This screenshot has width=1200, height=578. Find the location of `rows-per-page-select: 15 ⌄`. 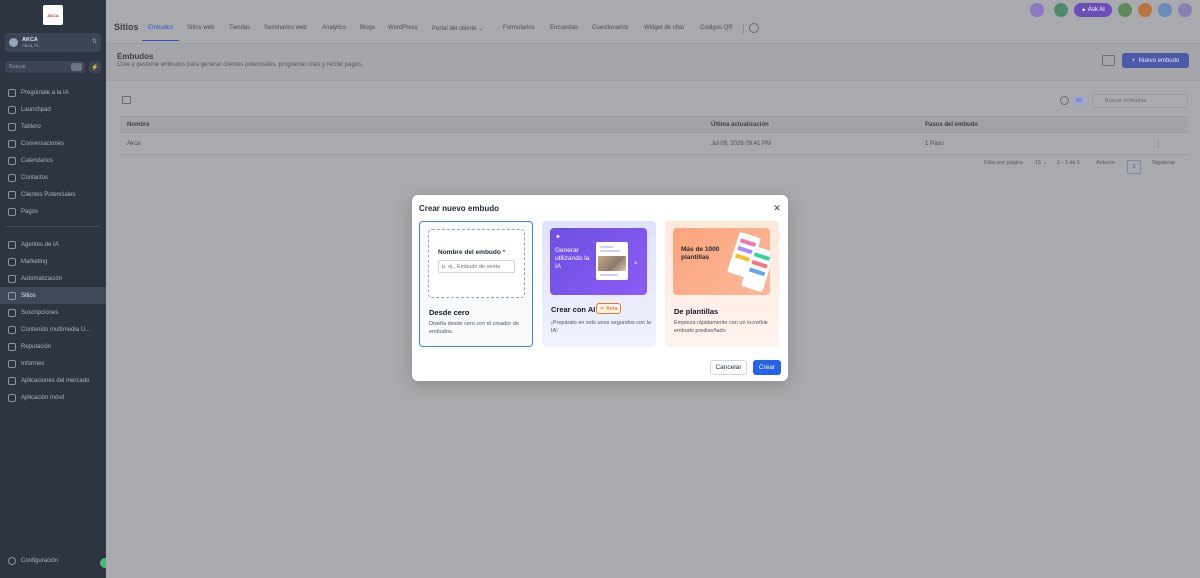

rows-per-page-select: 15 ⌄ is located at coordinates (1041, 163).